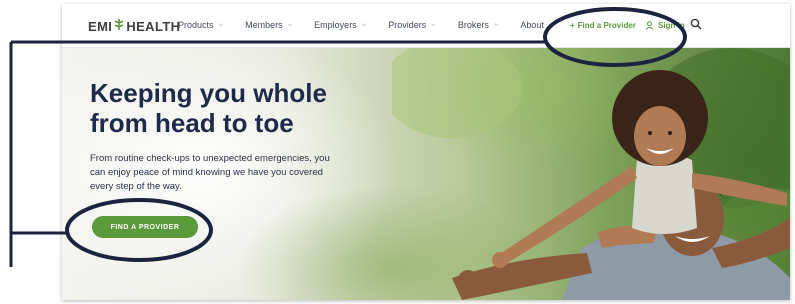 Image resolution: width=795 pixels, height=304 pixels. I want to click on nav-products-label: Products, so click(196, 25).